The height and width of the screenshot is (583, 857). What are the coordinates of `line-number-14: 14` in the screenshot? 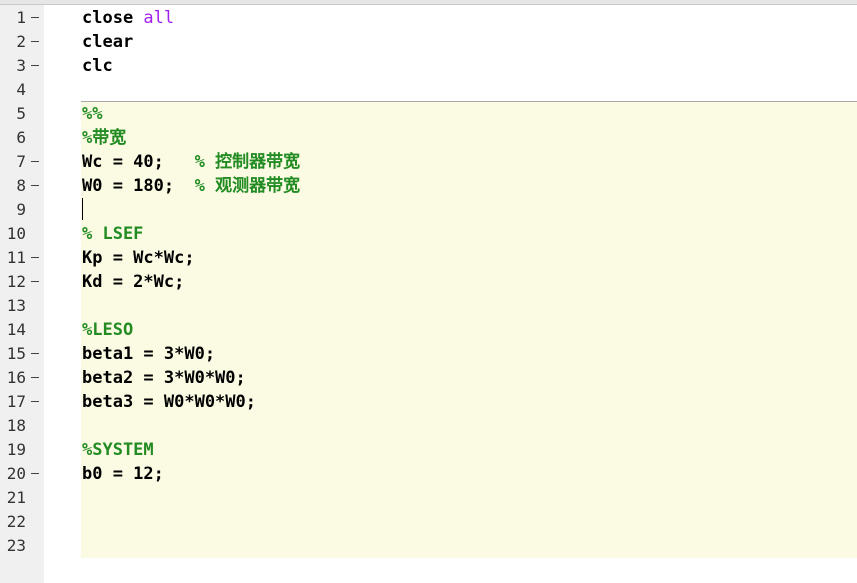 It's located at (22, 330).